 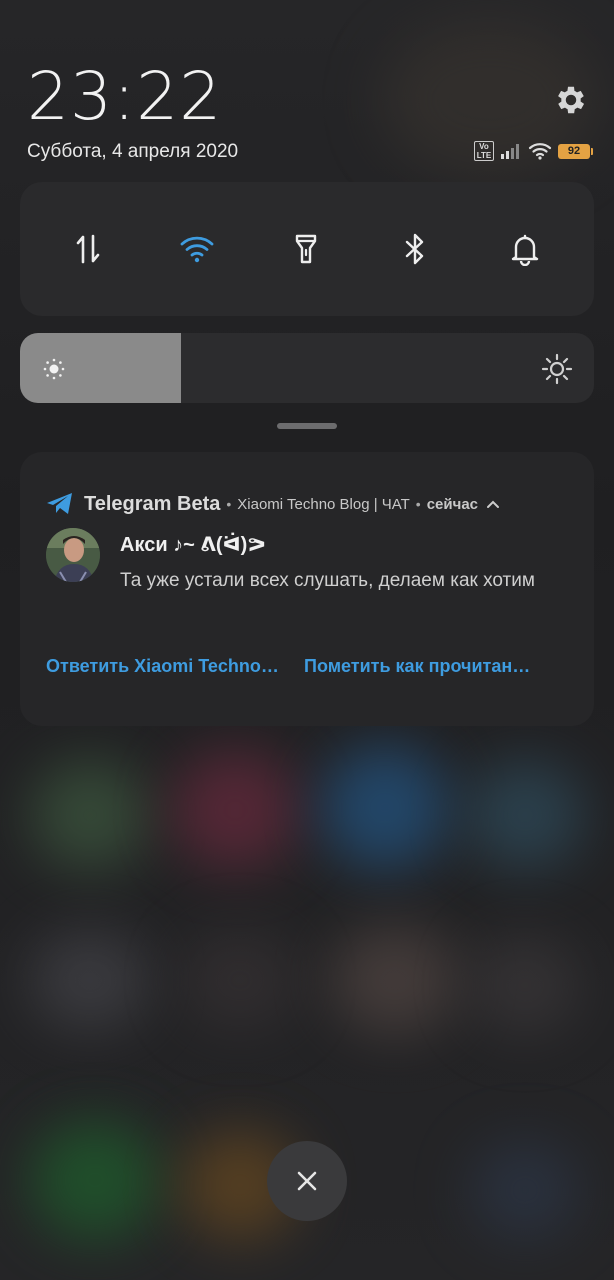 I want to click on chevron-up-icon, so click(x=493, y=504).